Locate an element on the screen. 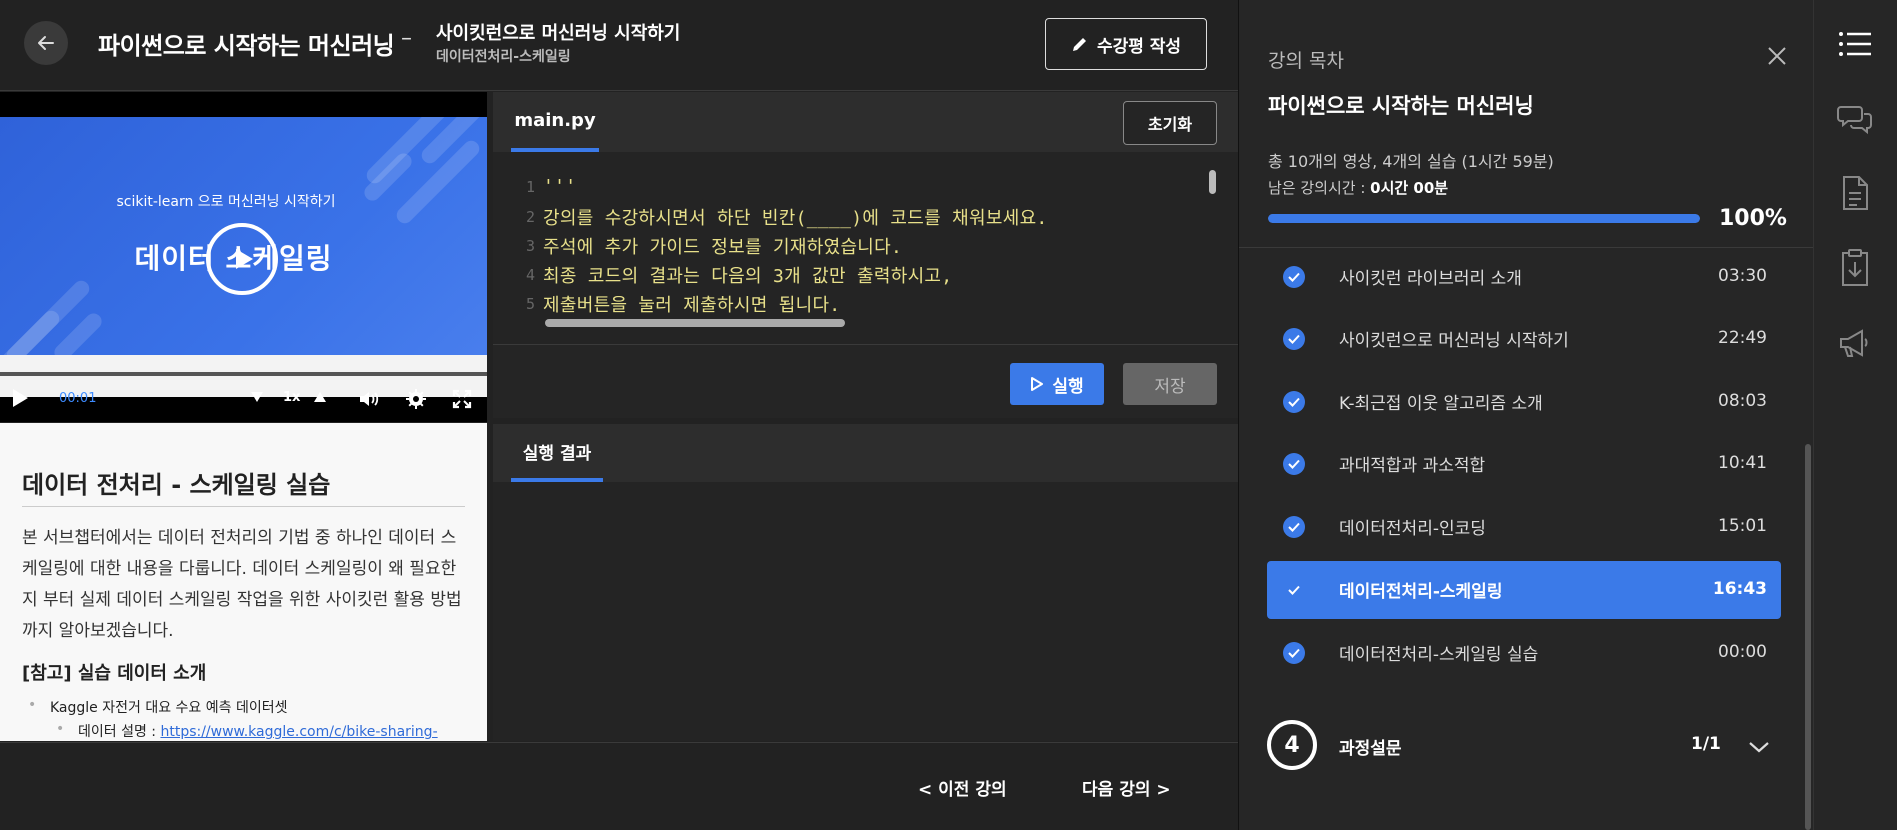  section-expand-button is located at coordinates (1759, 747).